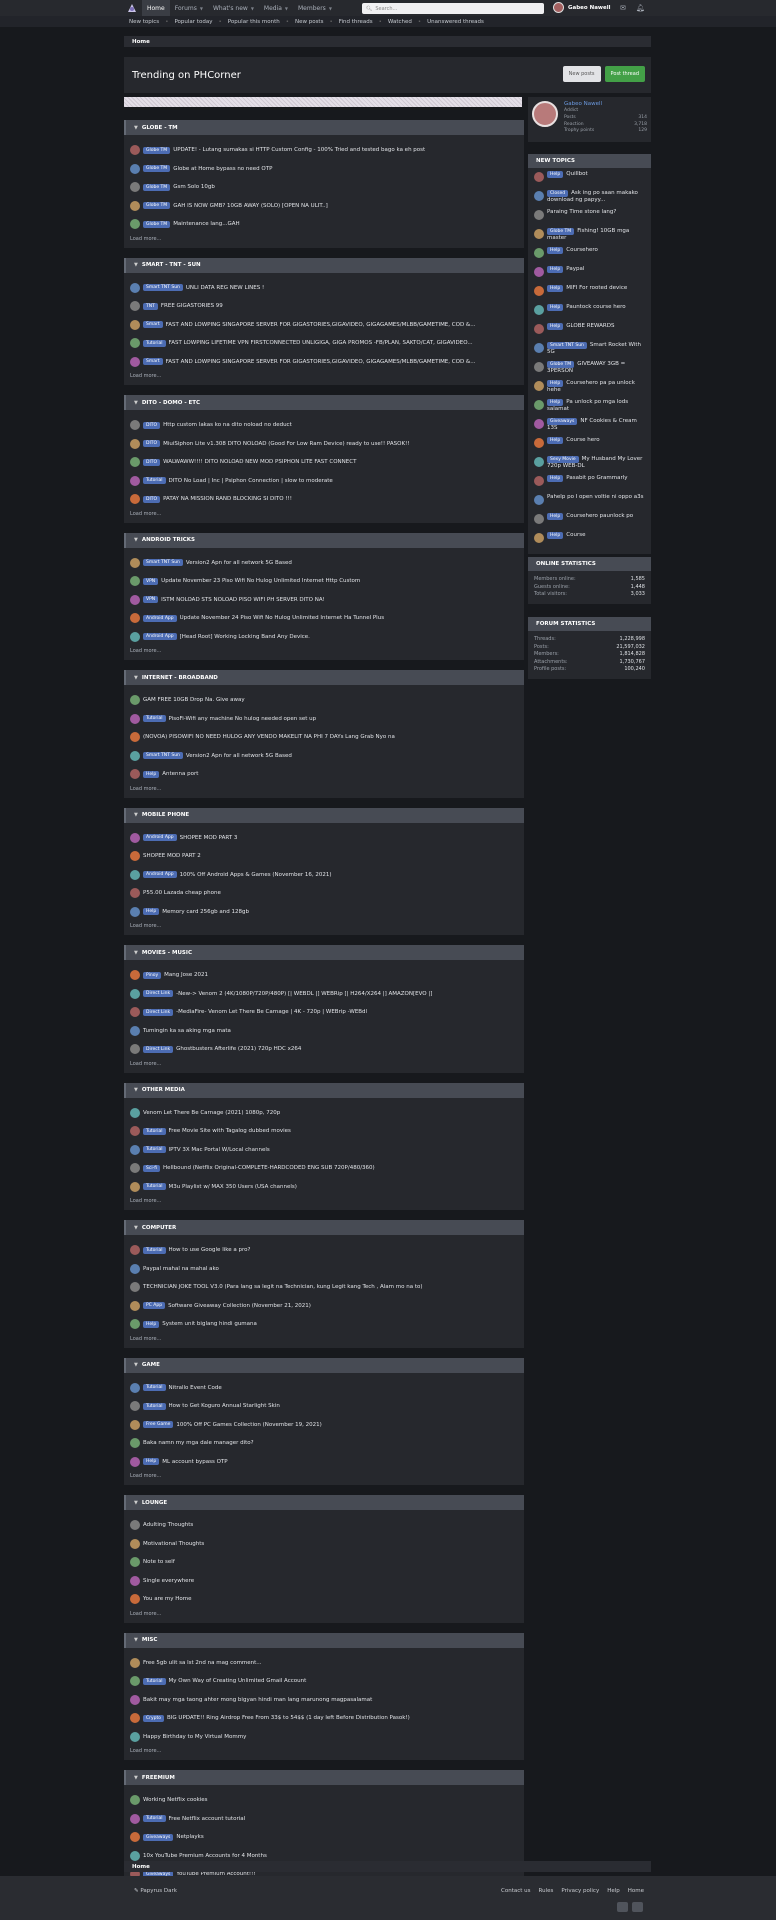 This screenshot has width=776, height=1920. Describe the element at coordinates (324, 1090) in the screenshot. I see `section-header: ▼ OTHER MEDIA` at that location.